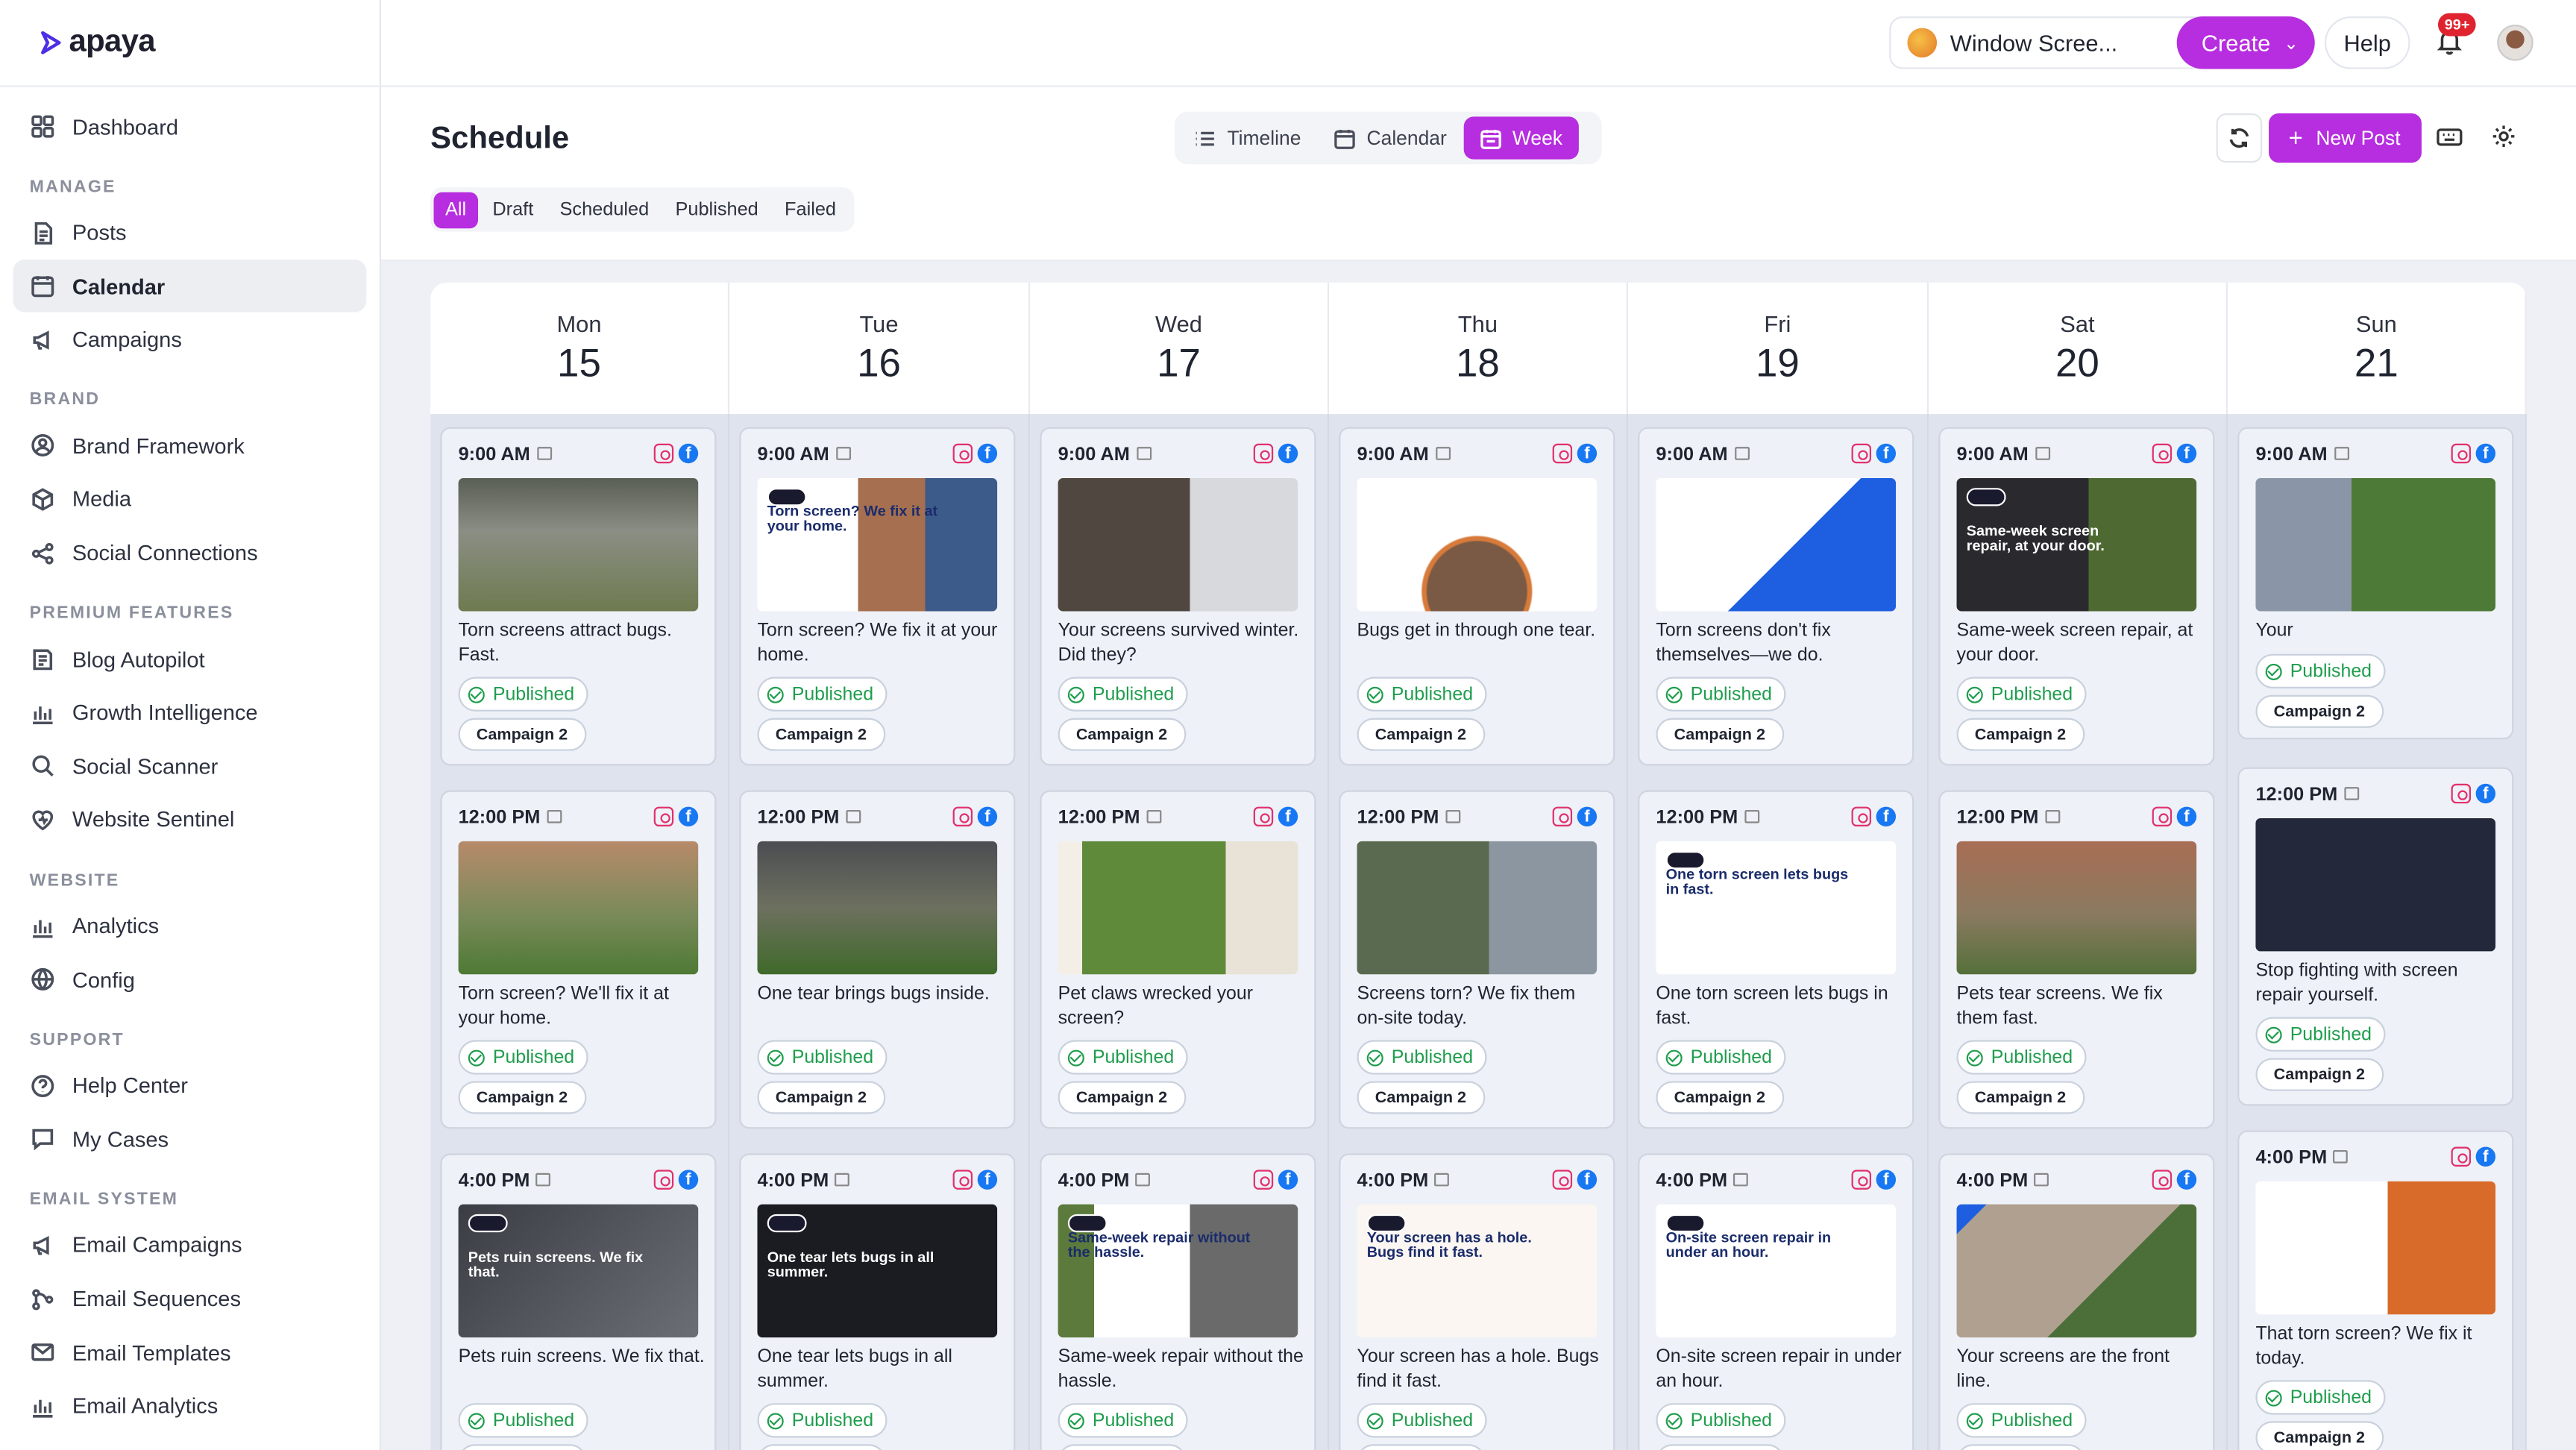  Describe the element at coordinates (190, 446) in the screenshot. I see `sidebar-item-brand-framework: Brand Framework` at that location.